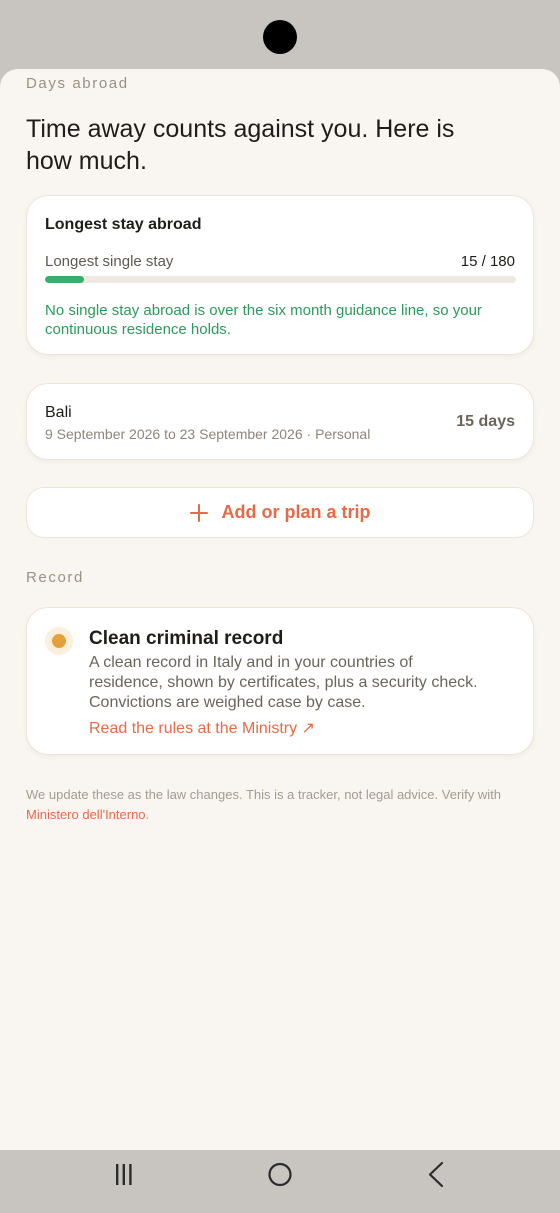 Image resolution: width=560 pixels, height=1213 pixels. I want to click on system-nav-bar, so click(280, 1181).